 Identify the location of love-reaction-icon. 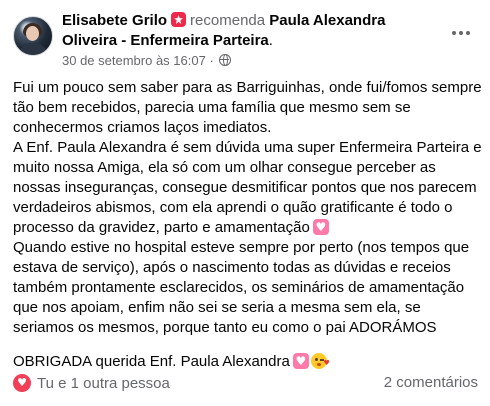
(22, 383).